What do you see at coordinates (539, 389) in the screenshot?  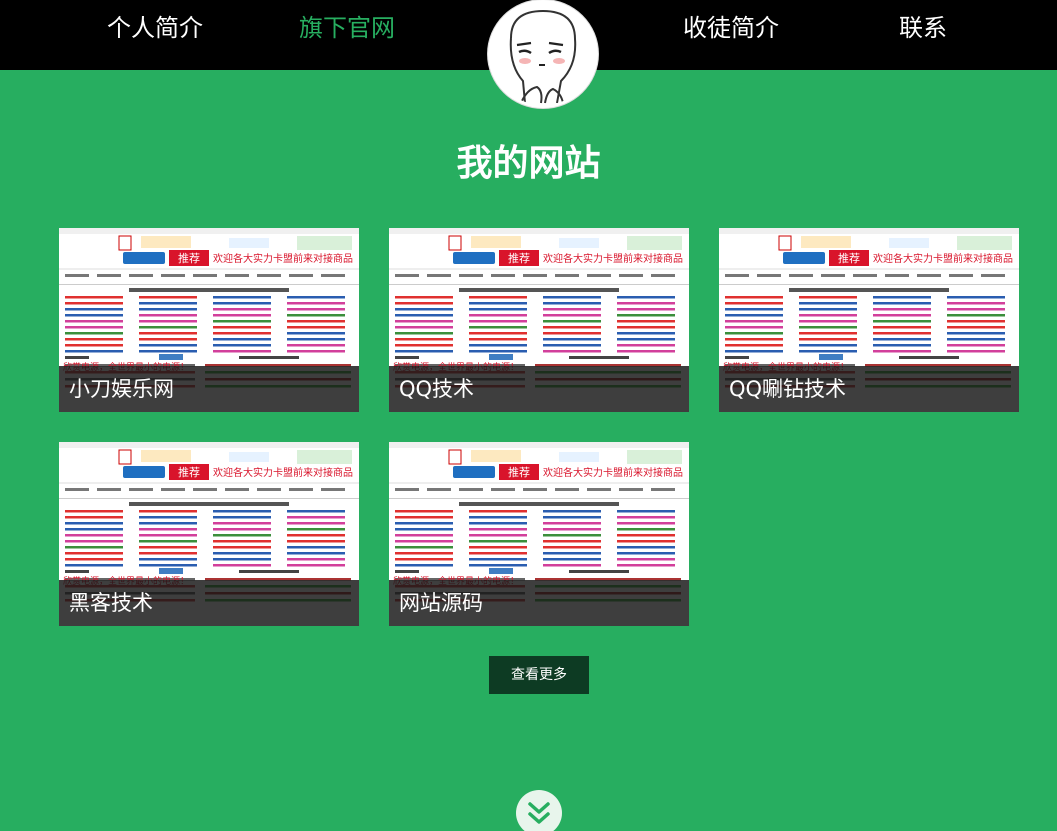 I see `site-card-label: QQ技术` at bounding box center [539, 389].